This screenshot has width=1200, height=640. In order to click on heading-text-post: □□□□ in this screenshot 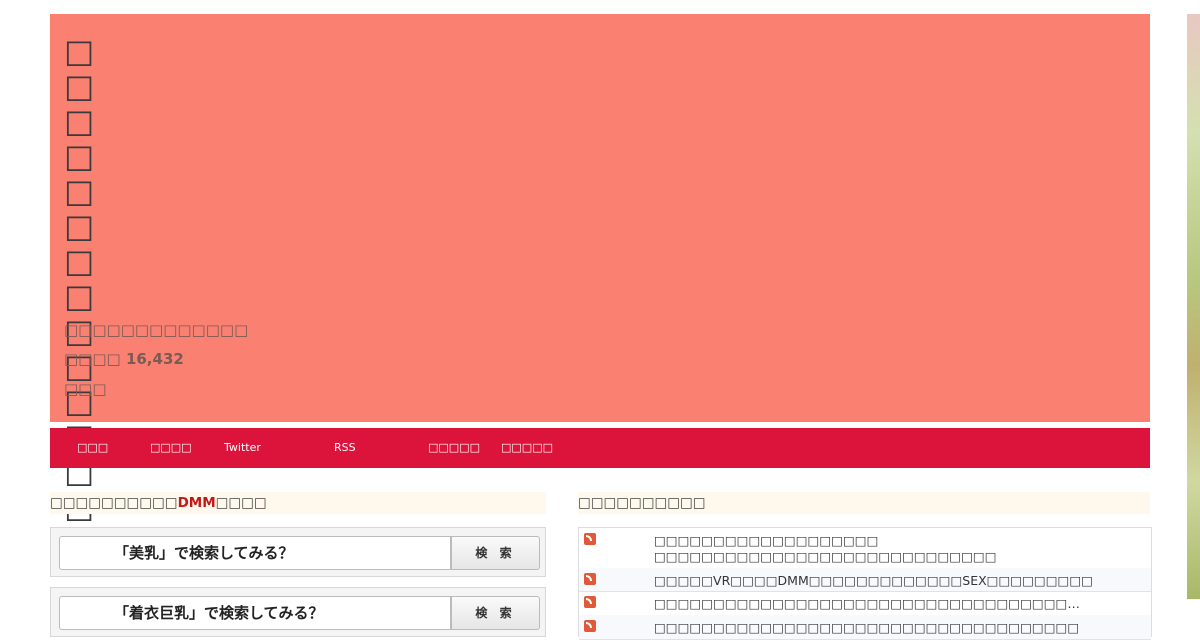, I will do `click(241, 503)`.